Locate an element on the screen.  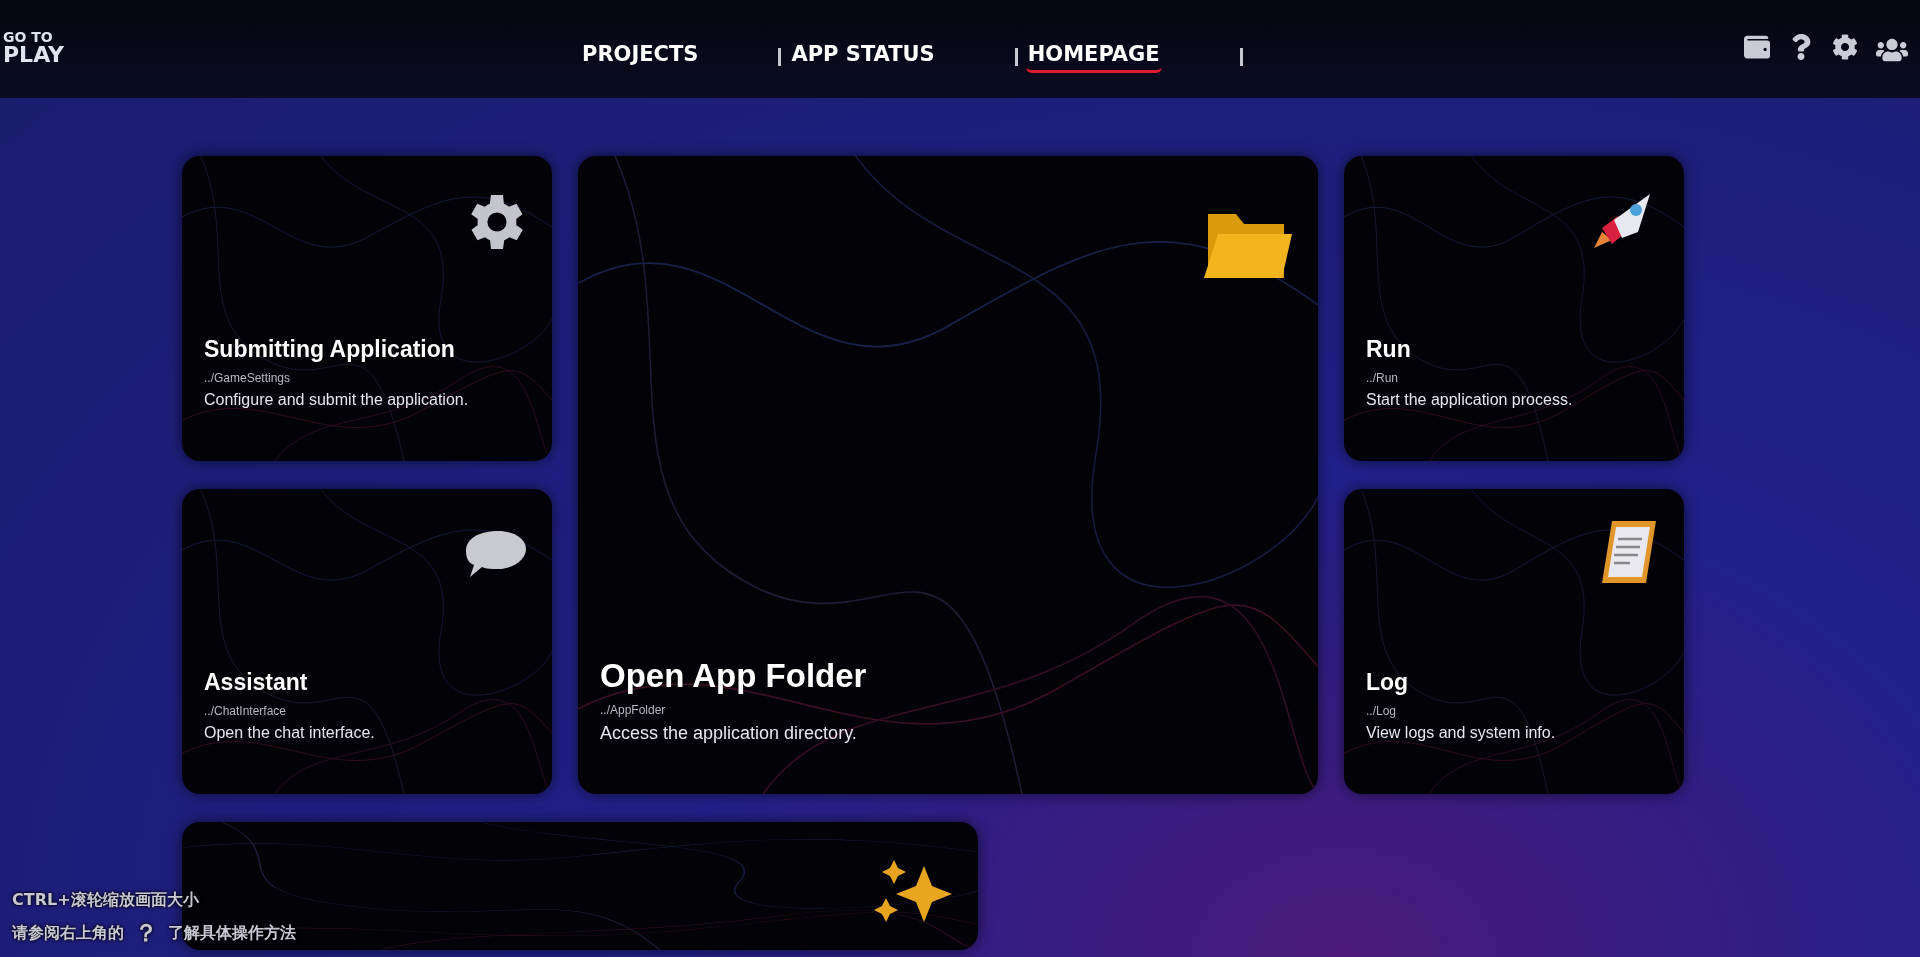
logo-text: PLAY is located at coordinates (33, 55).